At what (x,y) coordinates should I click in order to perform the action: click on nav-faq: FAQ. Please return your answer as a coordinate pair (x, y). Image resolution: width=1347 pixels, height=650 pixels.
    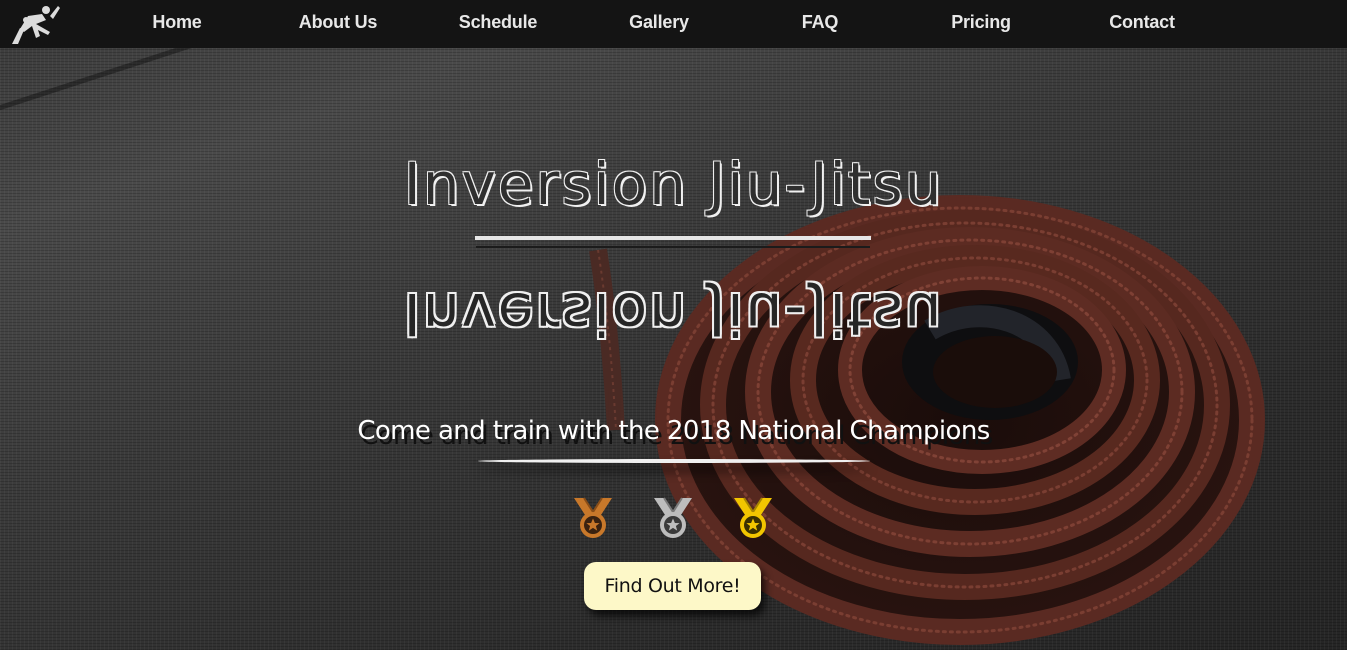
    Looking at the image, I should click on (820, 22).